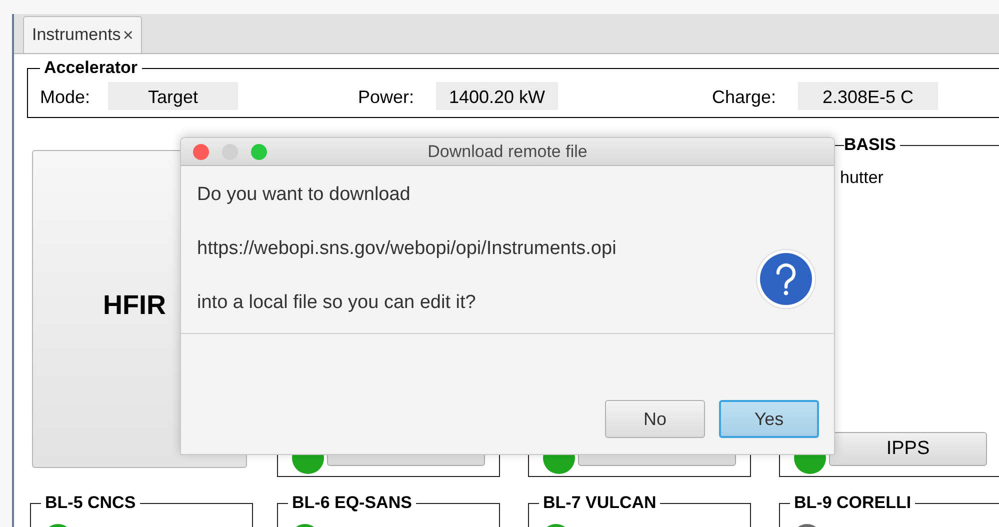 Image resolution: width=999 pixels, height=527 pixels. Describe the element at coordinates (655, 419) in the screenshot. I see `dialog-button: No` at that location.